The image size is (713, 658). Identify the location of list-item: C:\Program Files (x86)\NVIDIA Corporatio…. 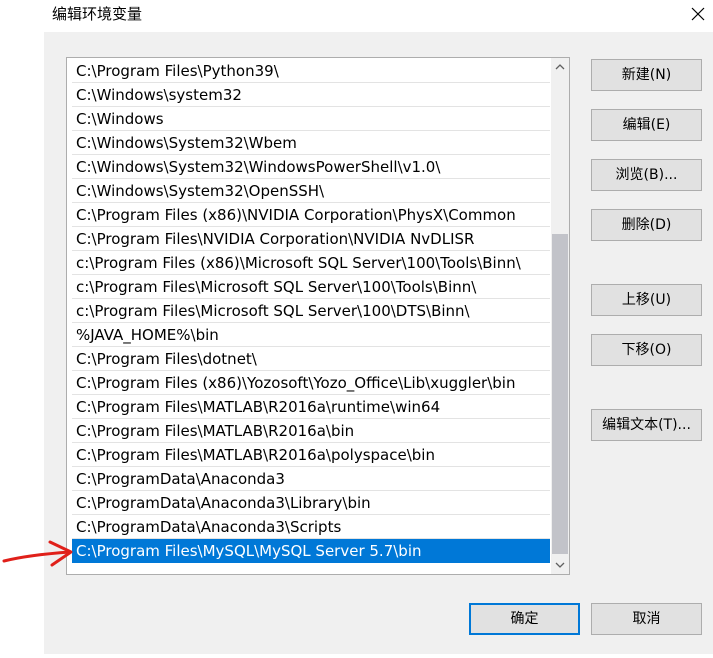
(311, 215).